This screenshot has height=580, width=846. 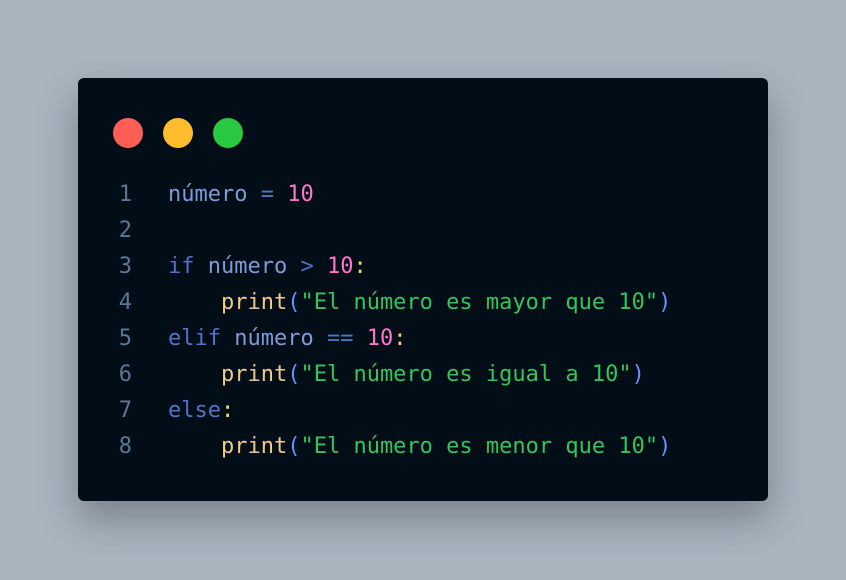 I want to click on code-line: 1 número = 10, so click(x=423, y=195).